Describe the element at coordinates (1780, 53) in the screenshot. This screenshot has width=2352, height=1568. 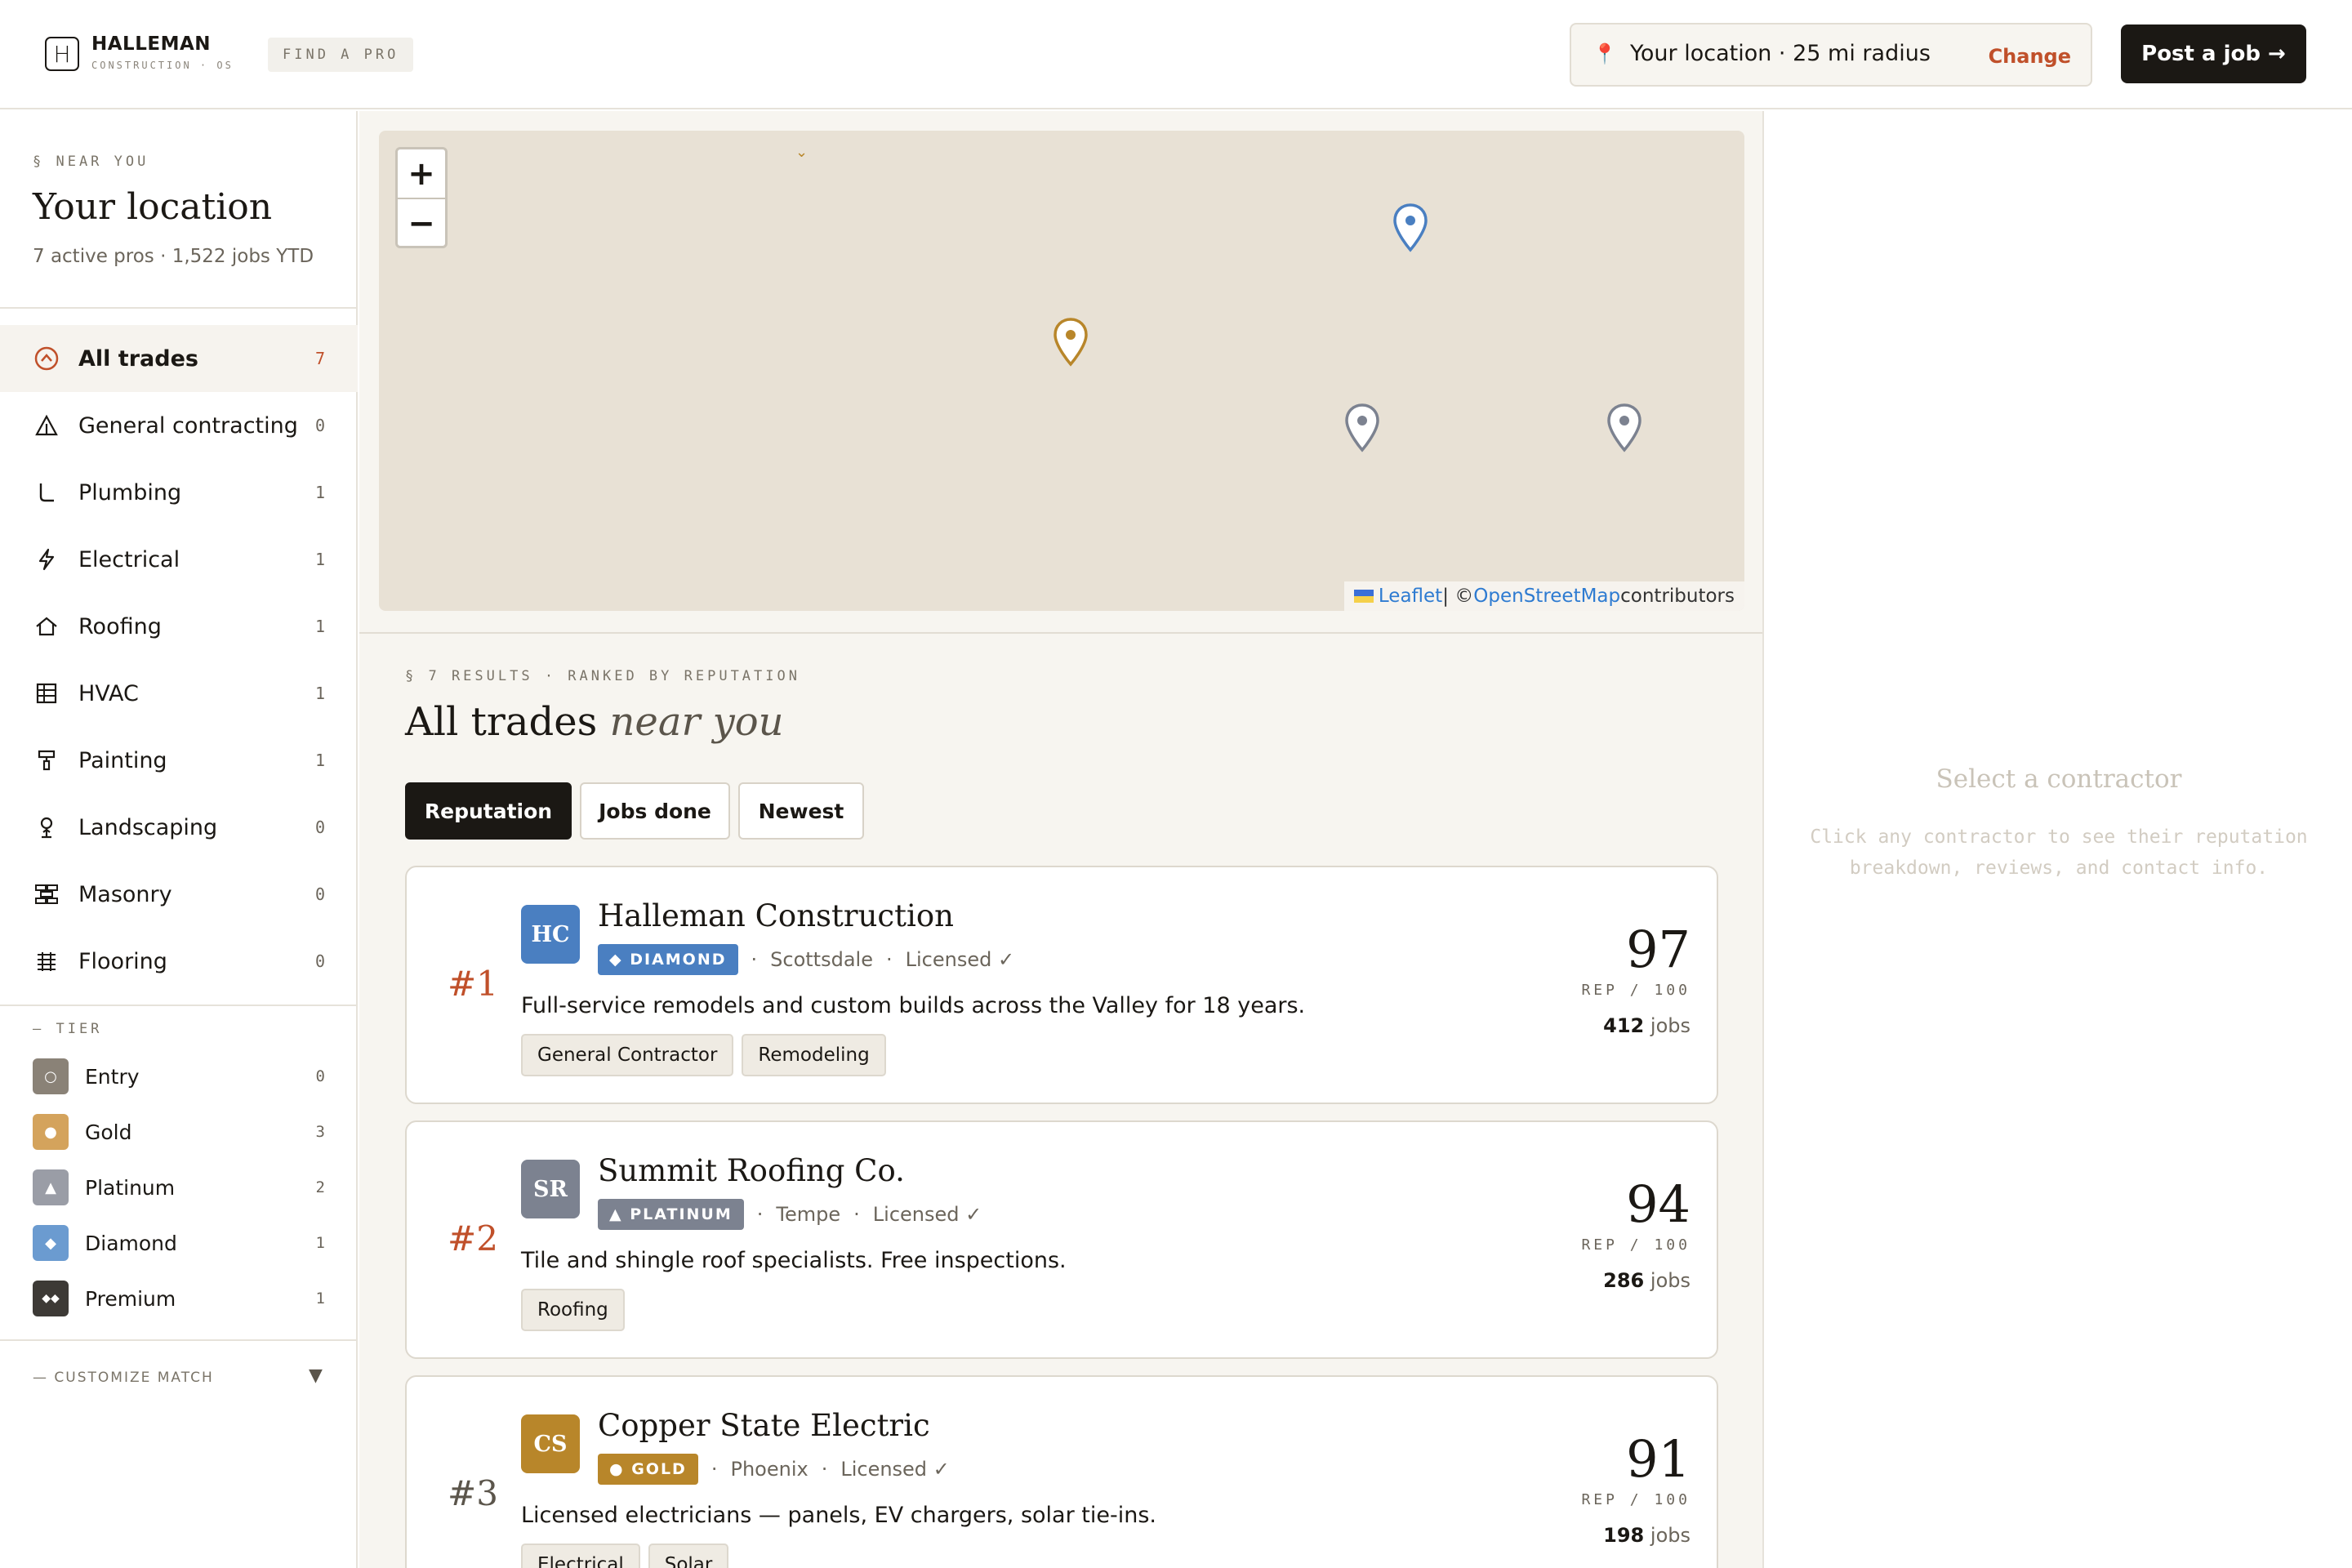
I see `location-text: Your location · 25 mi radius` at that location.